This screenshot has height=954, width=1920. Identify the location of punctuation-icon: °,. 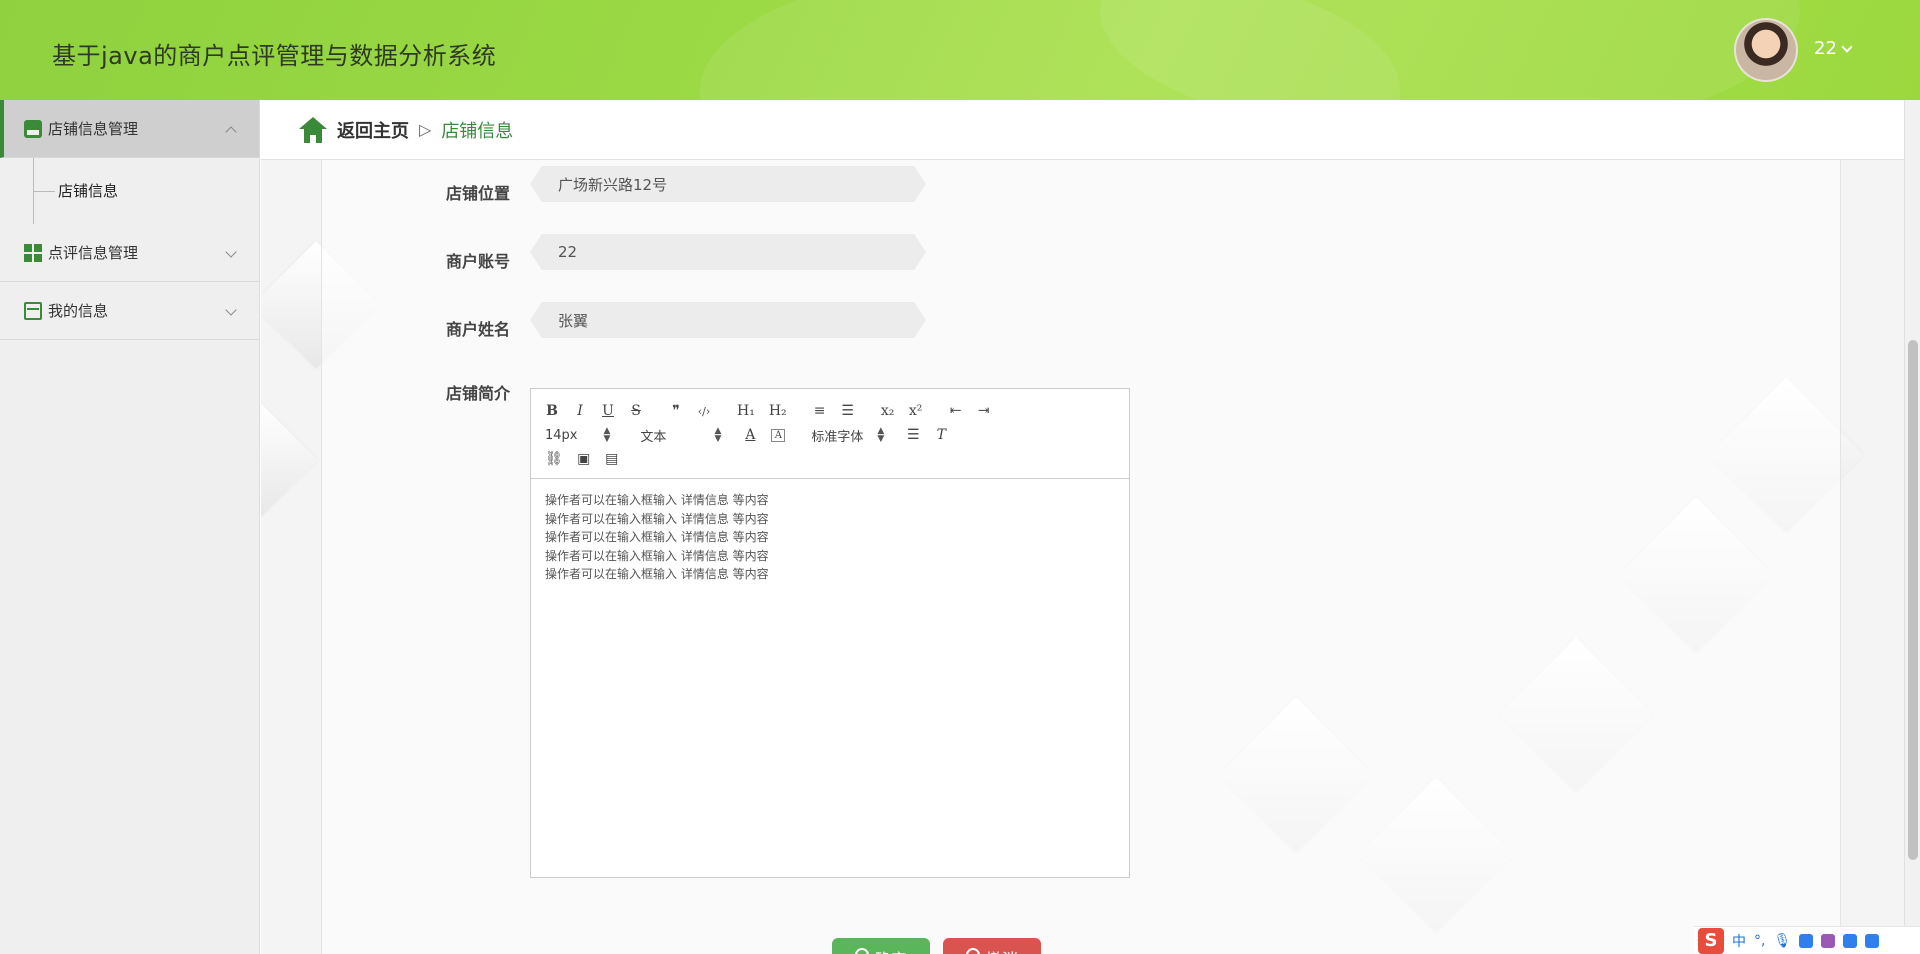
(1759, 941).